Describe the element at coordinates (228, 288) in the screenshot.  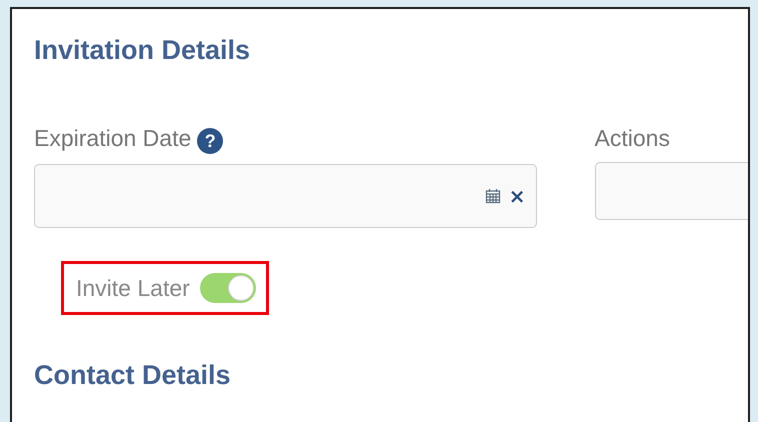
I see `toggle-switch` at that location.